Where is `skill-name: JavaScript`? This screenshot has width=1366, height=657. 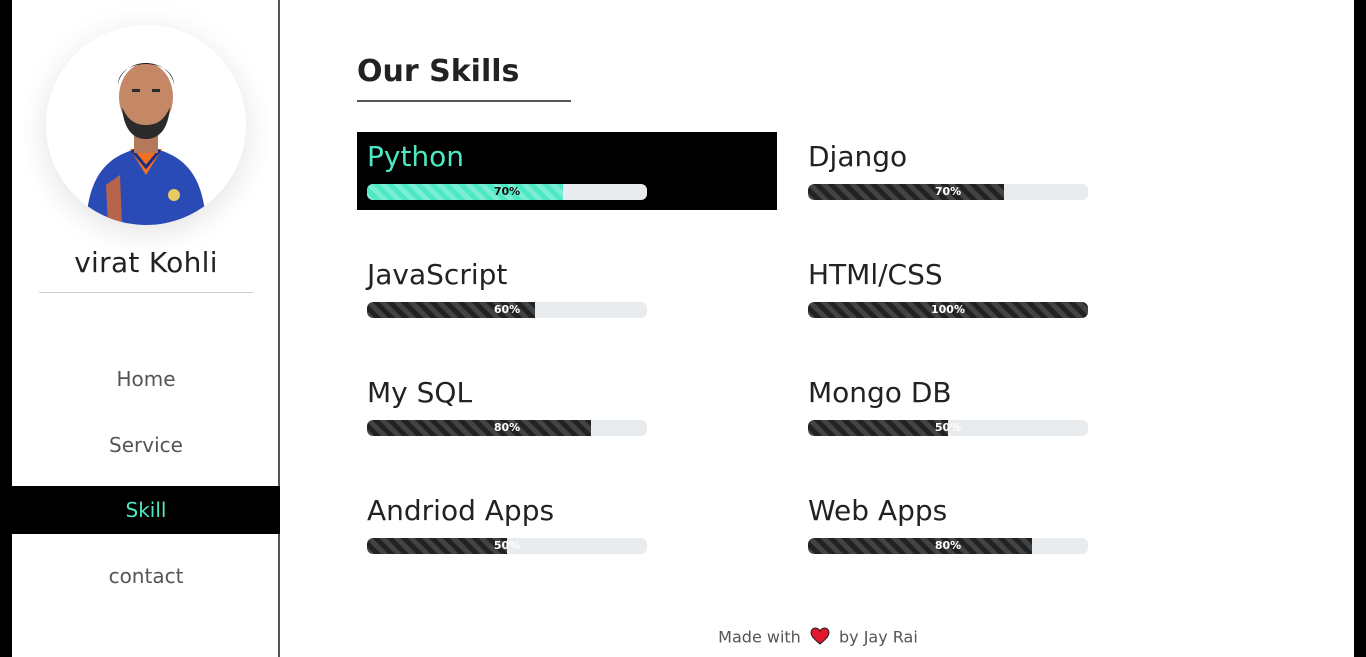 skill-name: JavaScript is located at coordinates (437, 274).